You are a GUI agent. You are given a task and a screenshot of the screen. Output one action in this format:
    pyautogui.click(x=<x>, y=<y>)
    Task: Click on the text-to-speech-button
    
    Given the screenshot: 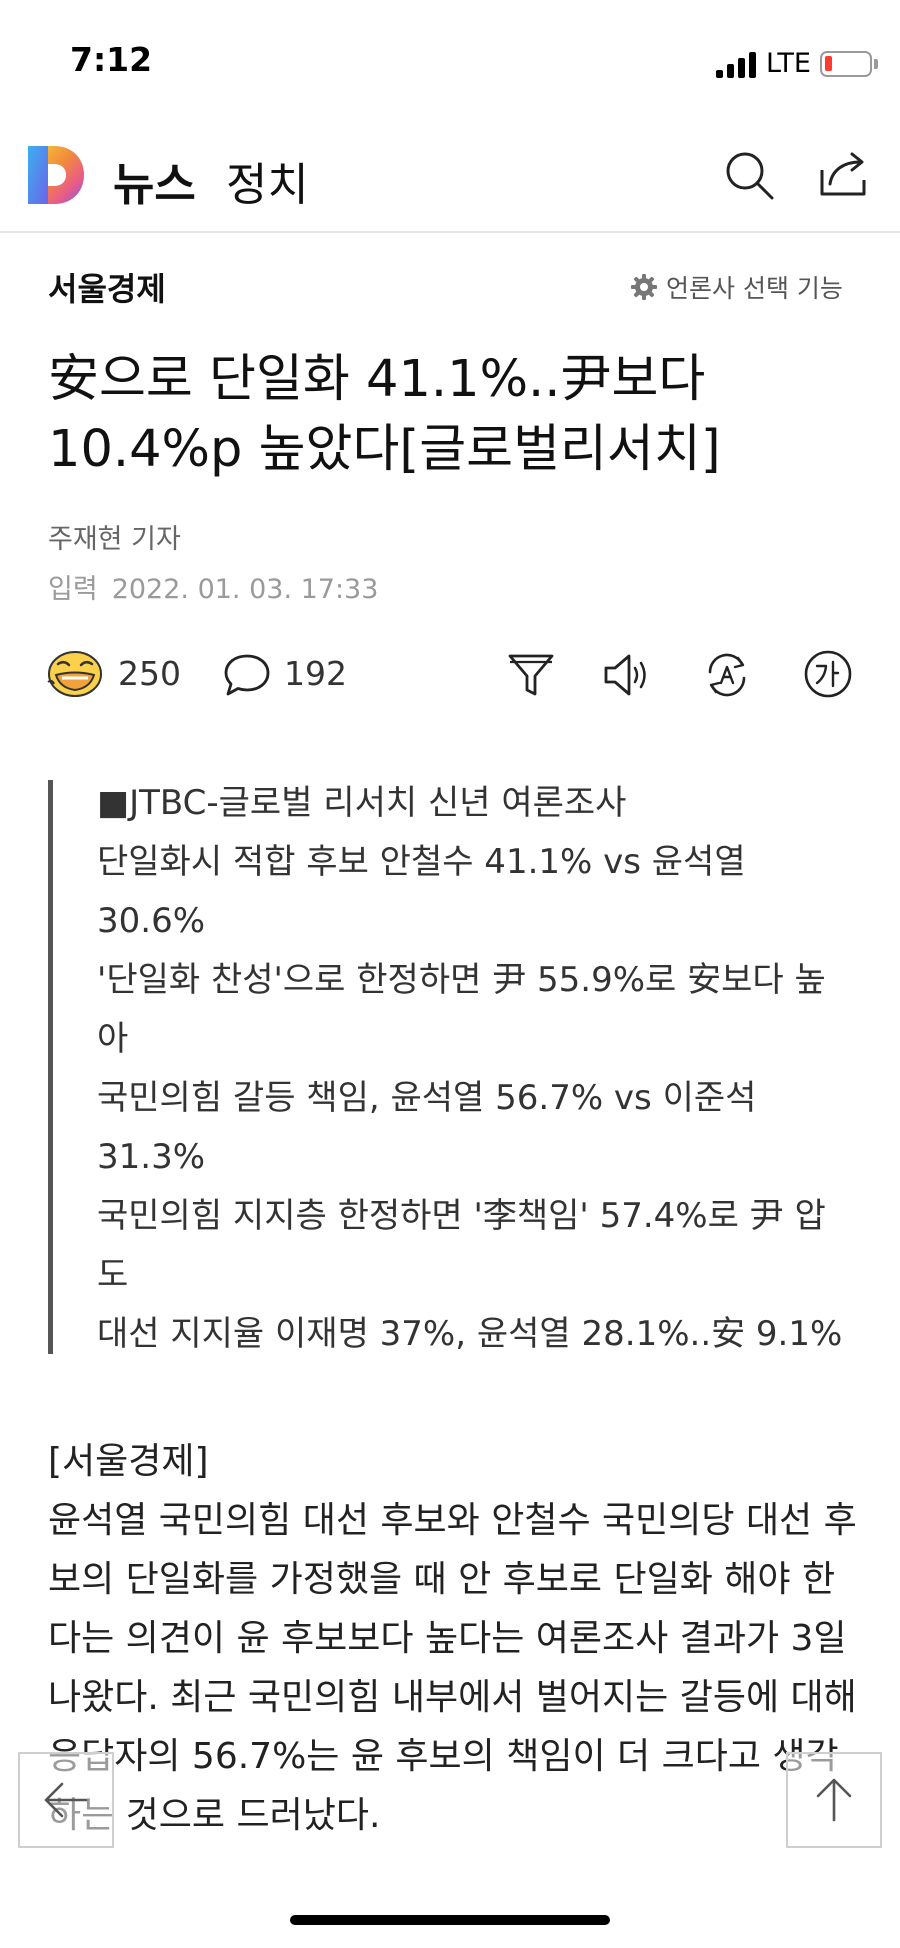 What is the action you would take?
    pyautogui.click(x=627, y=675)
    